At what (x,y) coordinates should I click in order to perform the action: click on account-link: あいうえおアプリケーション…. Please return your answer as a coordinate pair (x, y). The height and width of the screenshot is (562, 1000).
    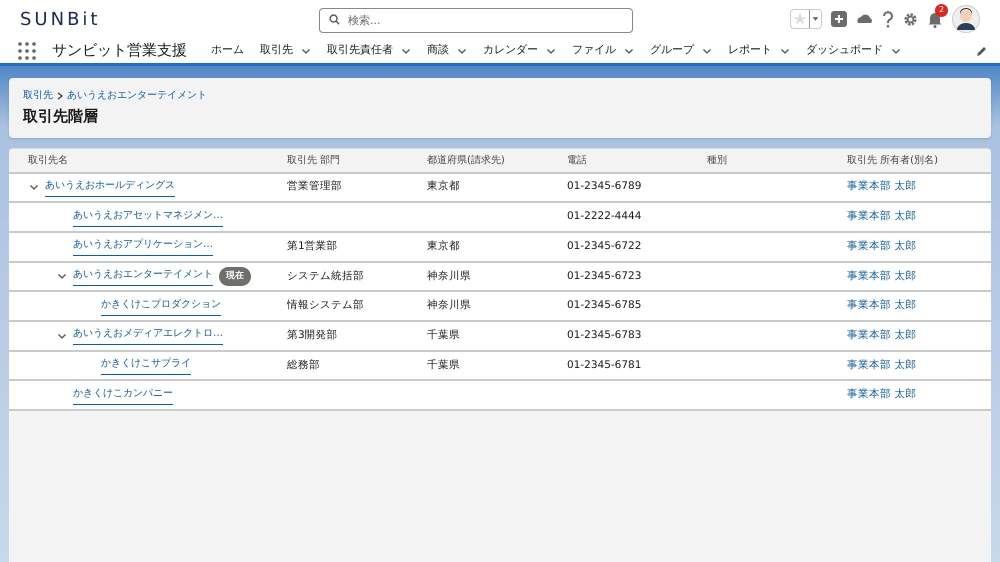
    Looking at the image, I should click on (143, 246).